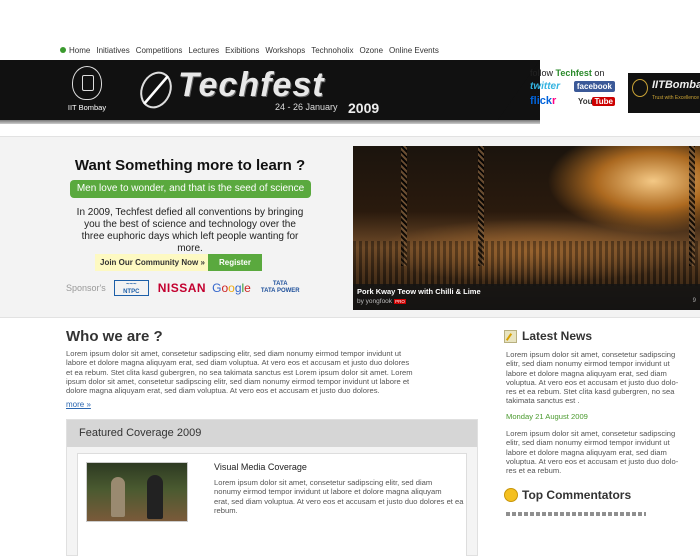 Image resolution: width=700 pixels, height=556 pixels. I want to click on nav-technoholix: Technoholix, so click(332, 50).